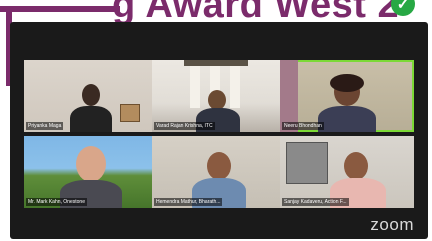 This screenshot has width=432, height=241. I want to click on participant-tile-2: Varad Rajan Krishna, ITC, so click(219, 96).